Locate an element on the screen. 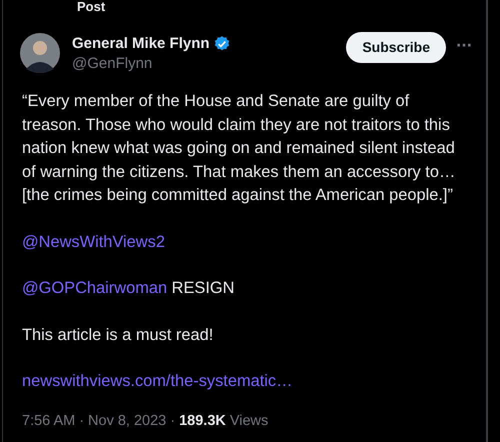 The height and width of the screenshot is (442, 500). post-date: Nov 8, 2023 is located at coordinates (127, 420).